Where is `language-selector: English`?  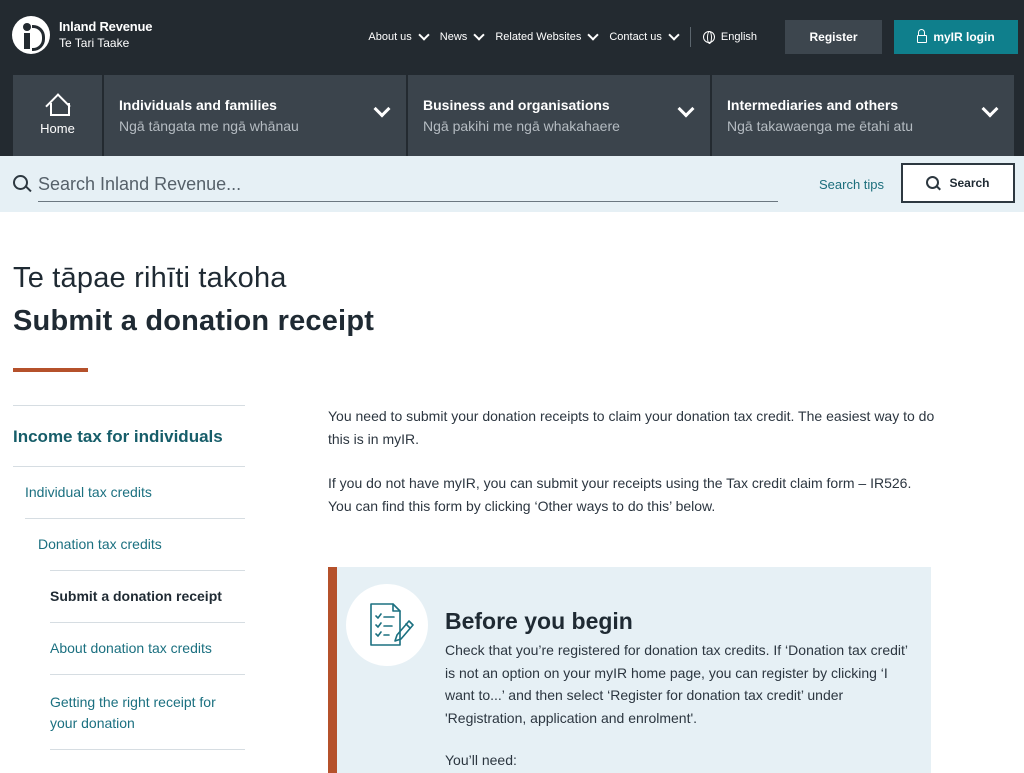
language-selector: English is located at coordinates (729, 37).